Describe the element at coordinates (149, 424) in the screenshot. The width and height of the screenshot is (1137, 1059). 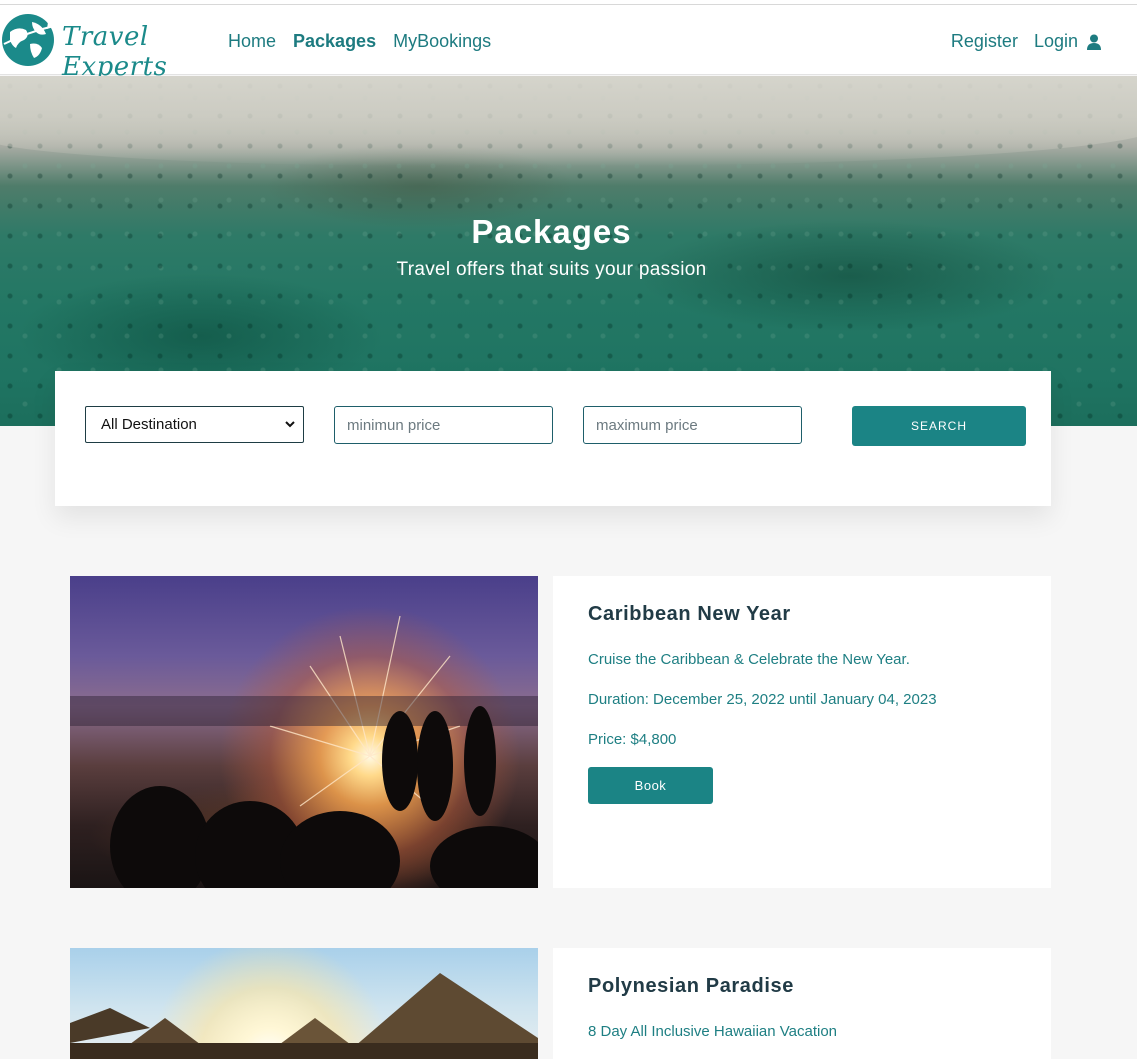
I see `destination-select-value: All Destination` at that location.